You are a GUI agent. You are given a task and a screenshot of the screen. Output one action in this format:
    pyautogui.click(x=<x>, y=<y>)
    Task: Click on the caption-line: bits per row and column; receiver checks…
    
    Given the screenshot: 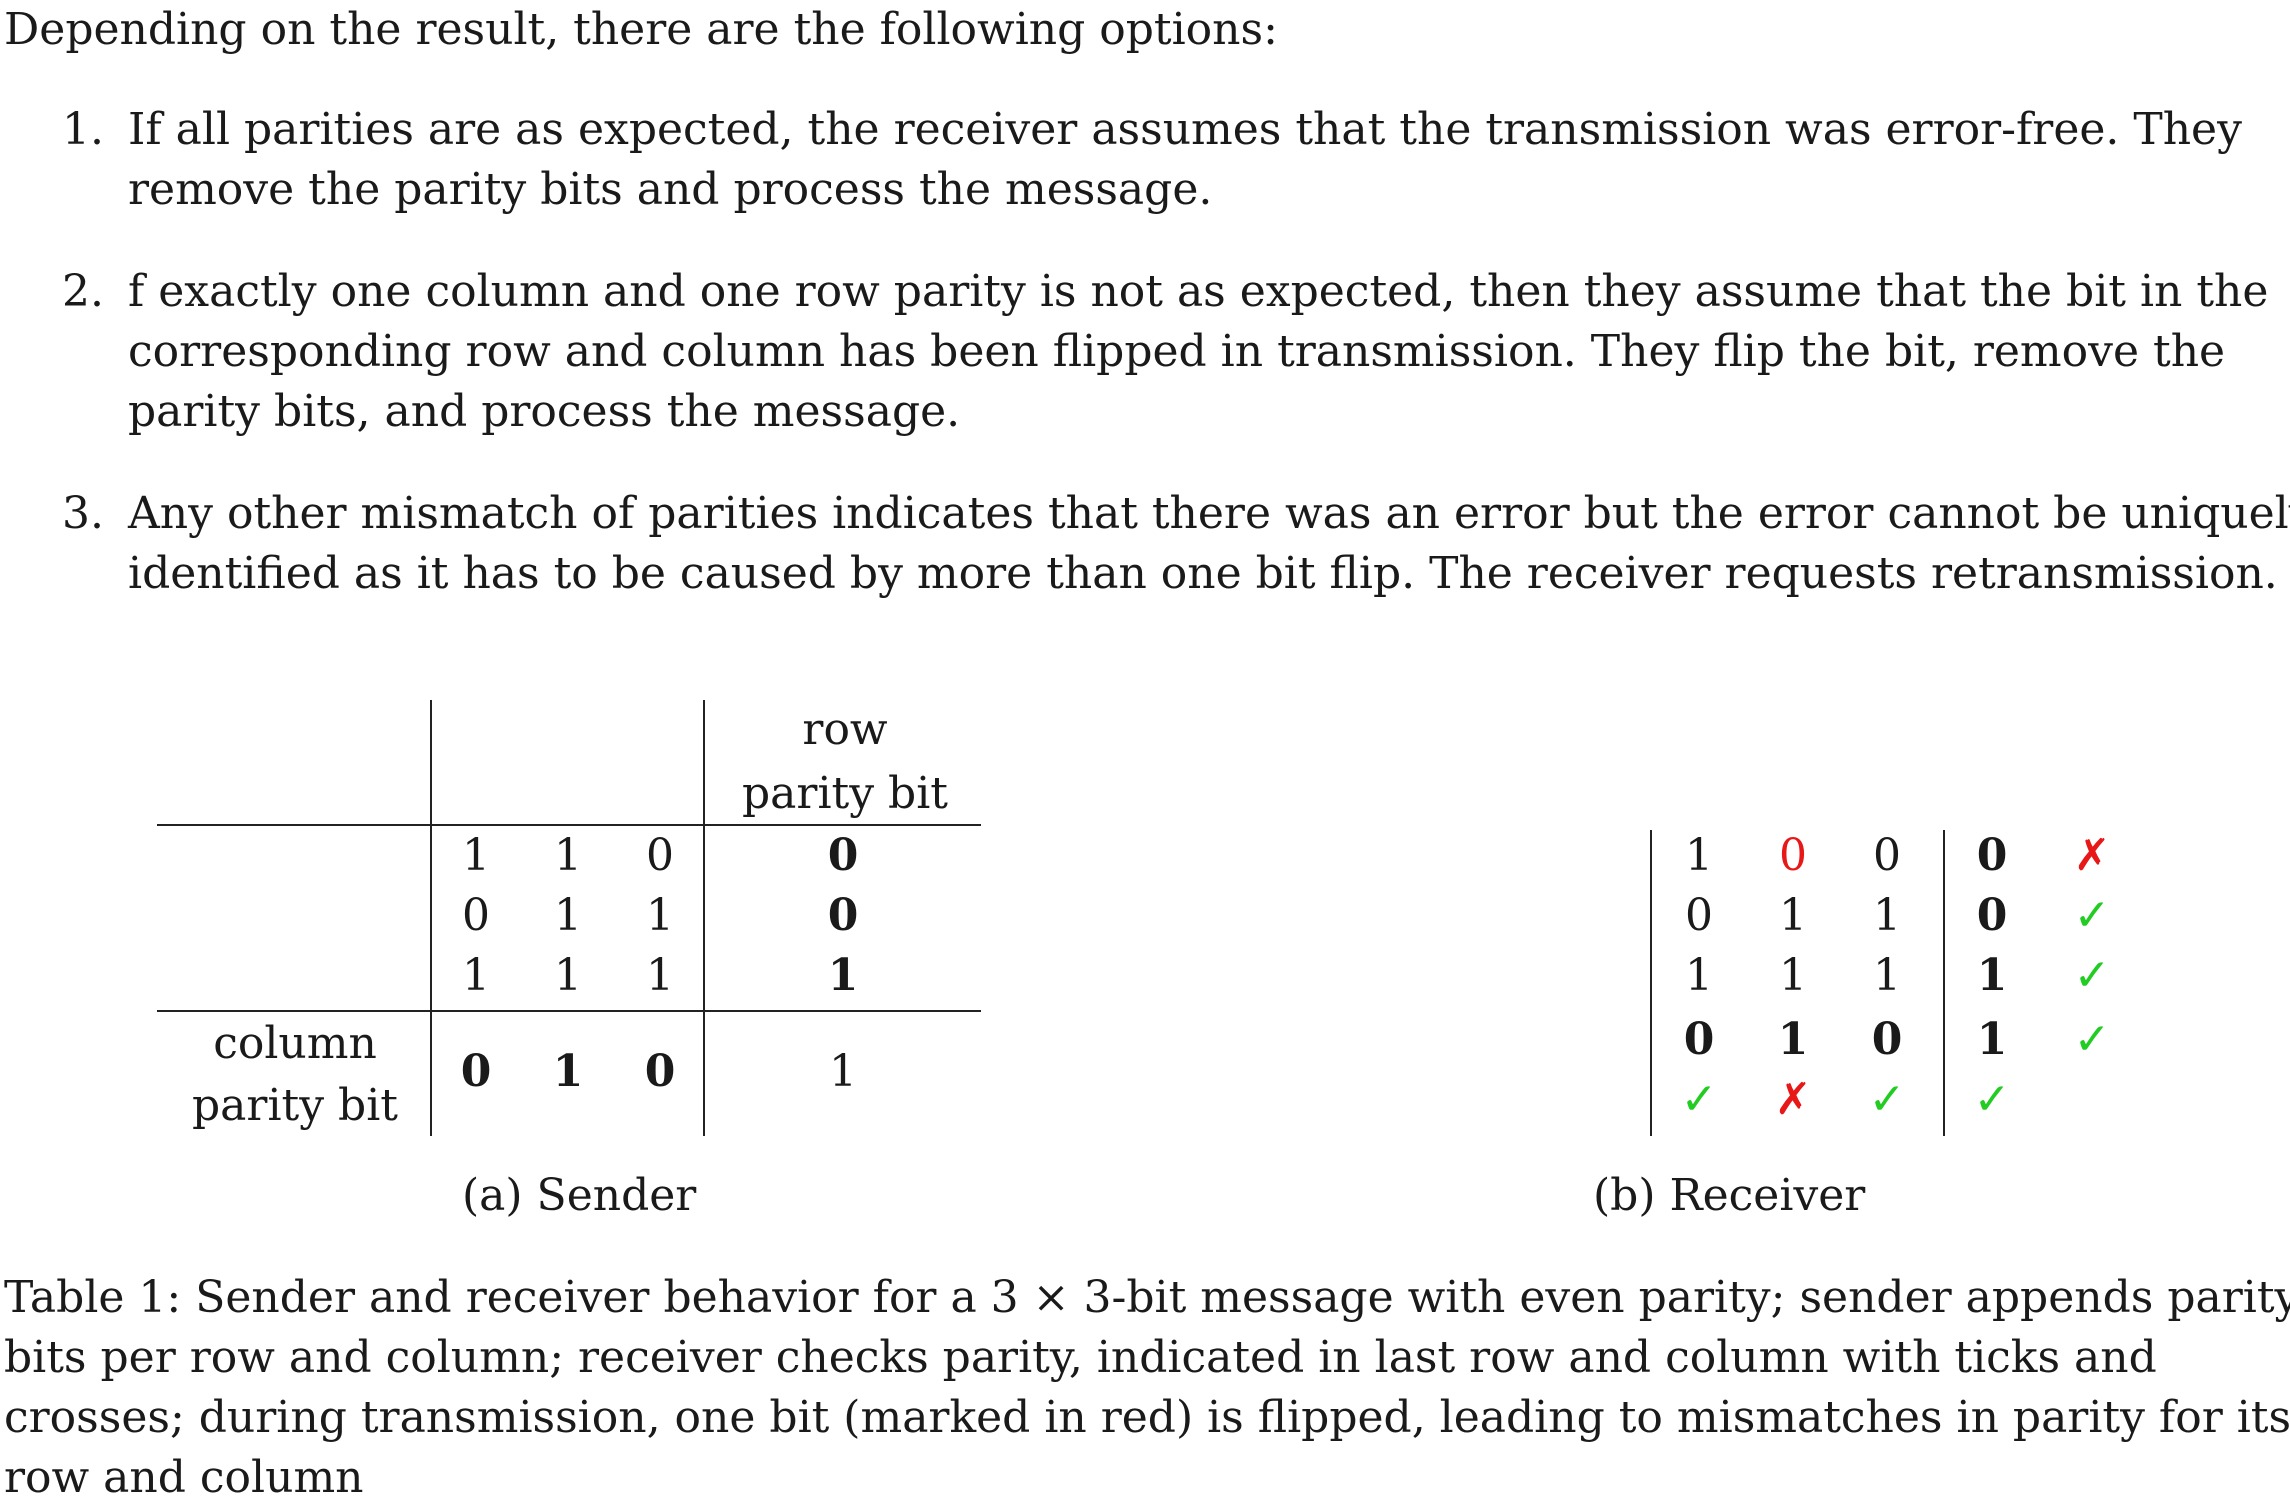 What is the action you would take?
    pyautogui.click(x=1080, y=1357)
    